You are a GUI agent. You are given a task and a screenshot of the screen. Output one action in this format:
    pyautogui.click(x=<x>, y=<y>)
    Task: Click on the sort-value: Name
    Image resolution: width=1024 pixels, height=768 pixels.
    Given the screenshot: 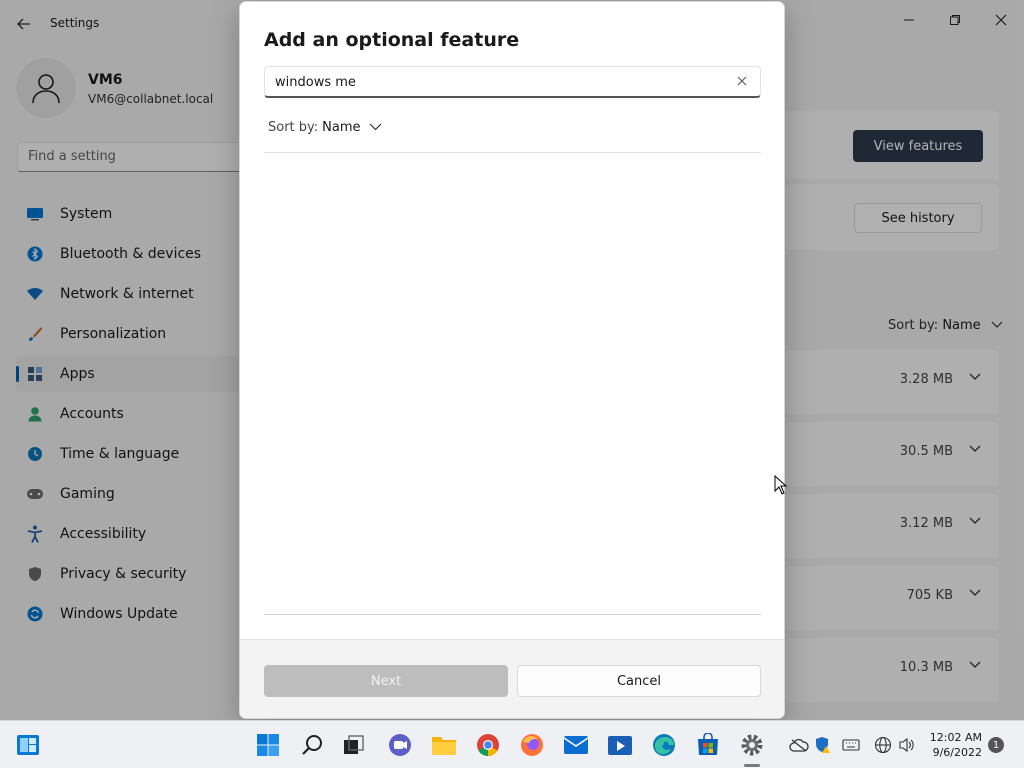 What is the action you would take?
    pyautogui.click(x=341, y=127)
    